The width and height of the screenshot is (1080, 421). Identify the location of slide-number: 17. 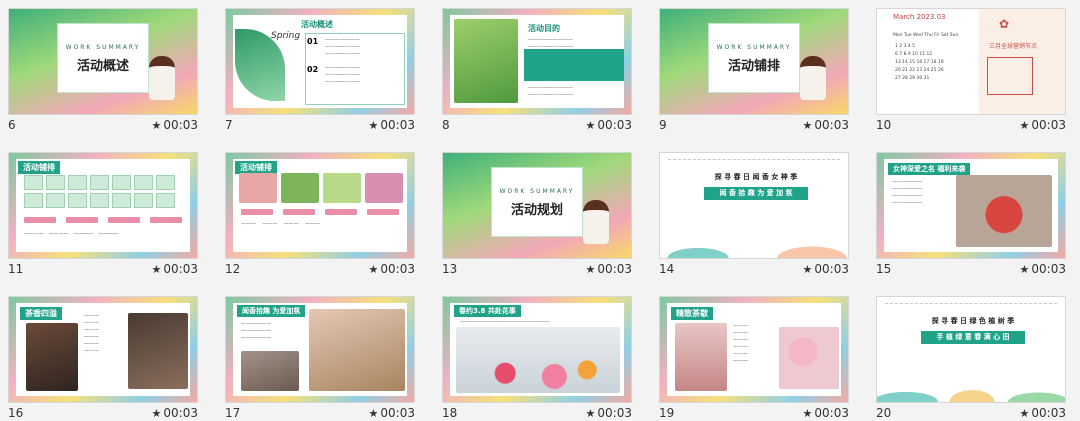
(233, 413).